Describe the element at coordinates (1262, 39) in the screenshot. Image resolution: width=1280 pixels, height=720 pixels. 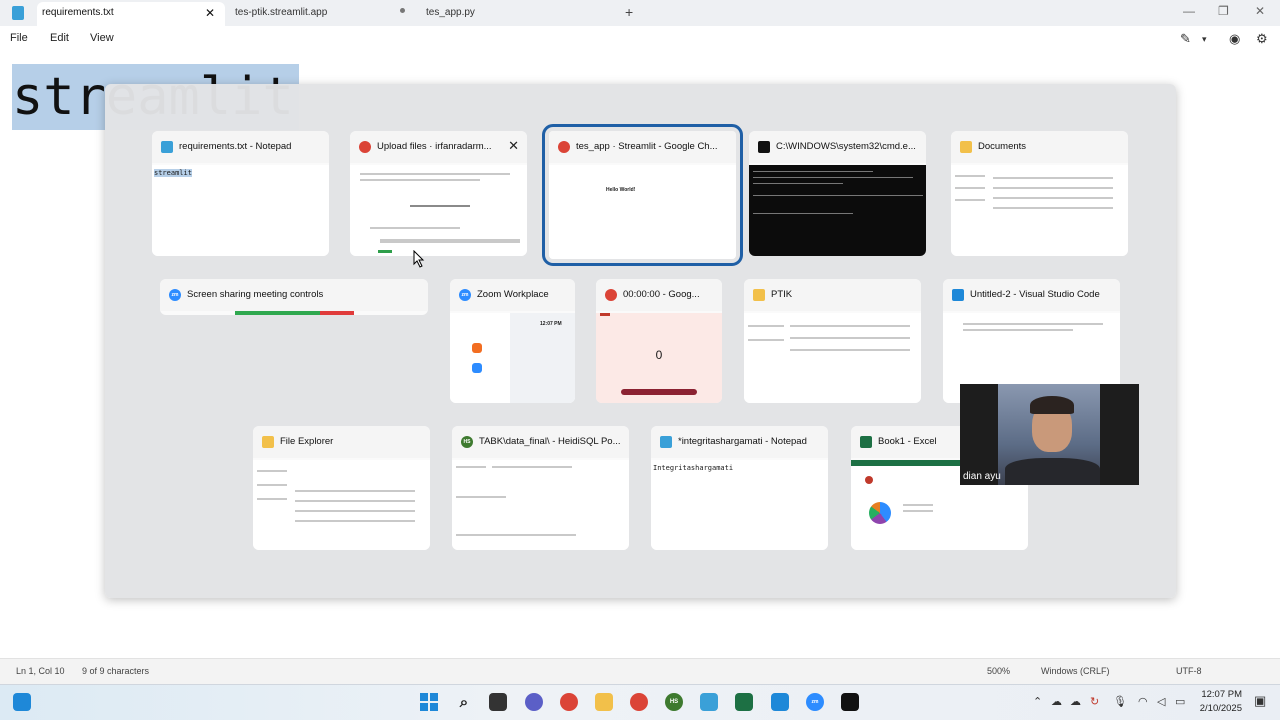
I see `settings-icon: ⚙` at that location.